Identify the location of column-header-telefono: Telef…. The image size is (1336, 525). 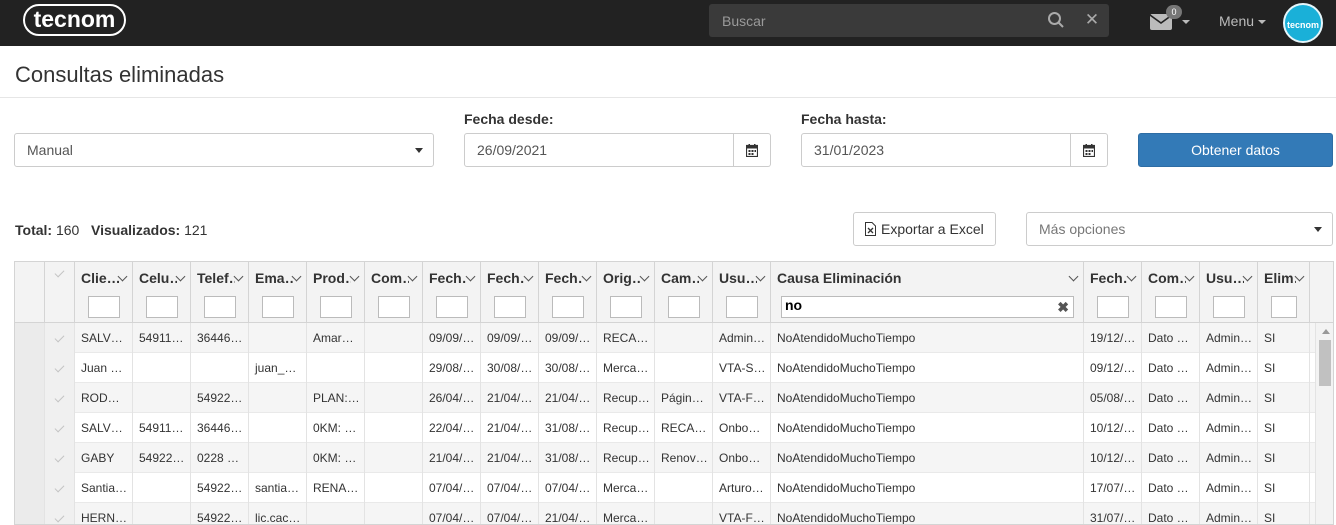
(220, 292).